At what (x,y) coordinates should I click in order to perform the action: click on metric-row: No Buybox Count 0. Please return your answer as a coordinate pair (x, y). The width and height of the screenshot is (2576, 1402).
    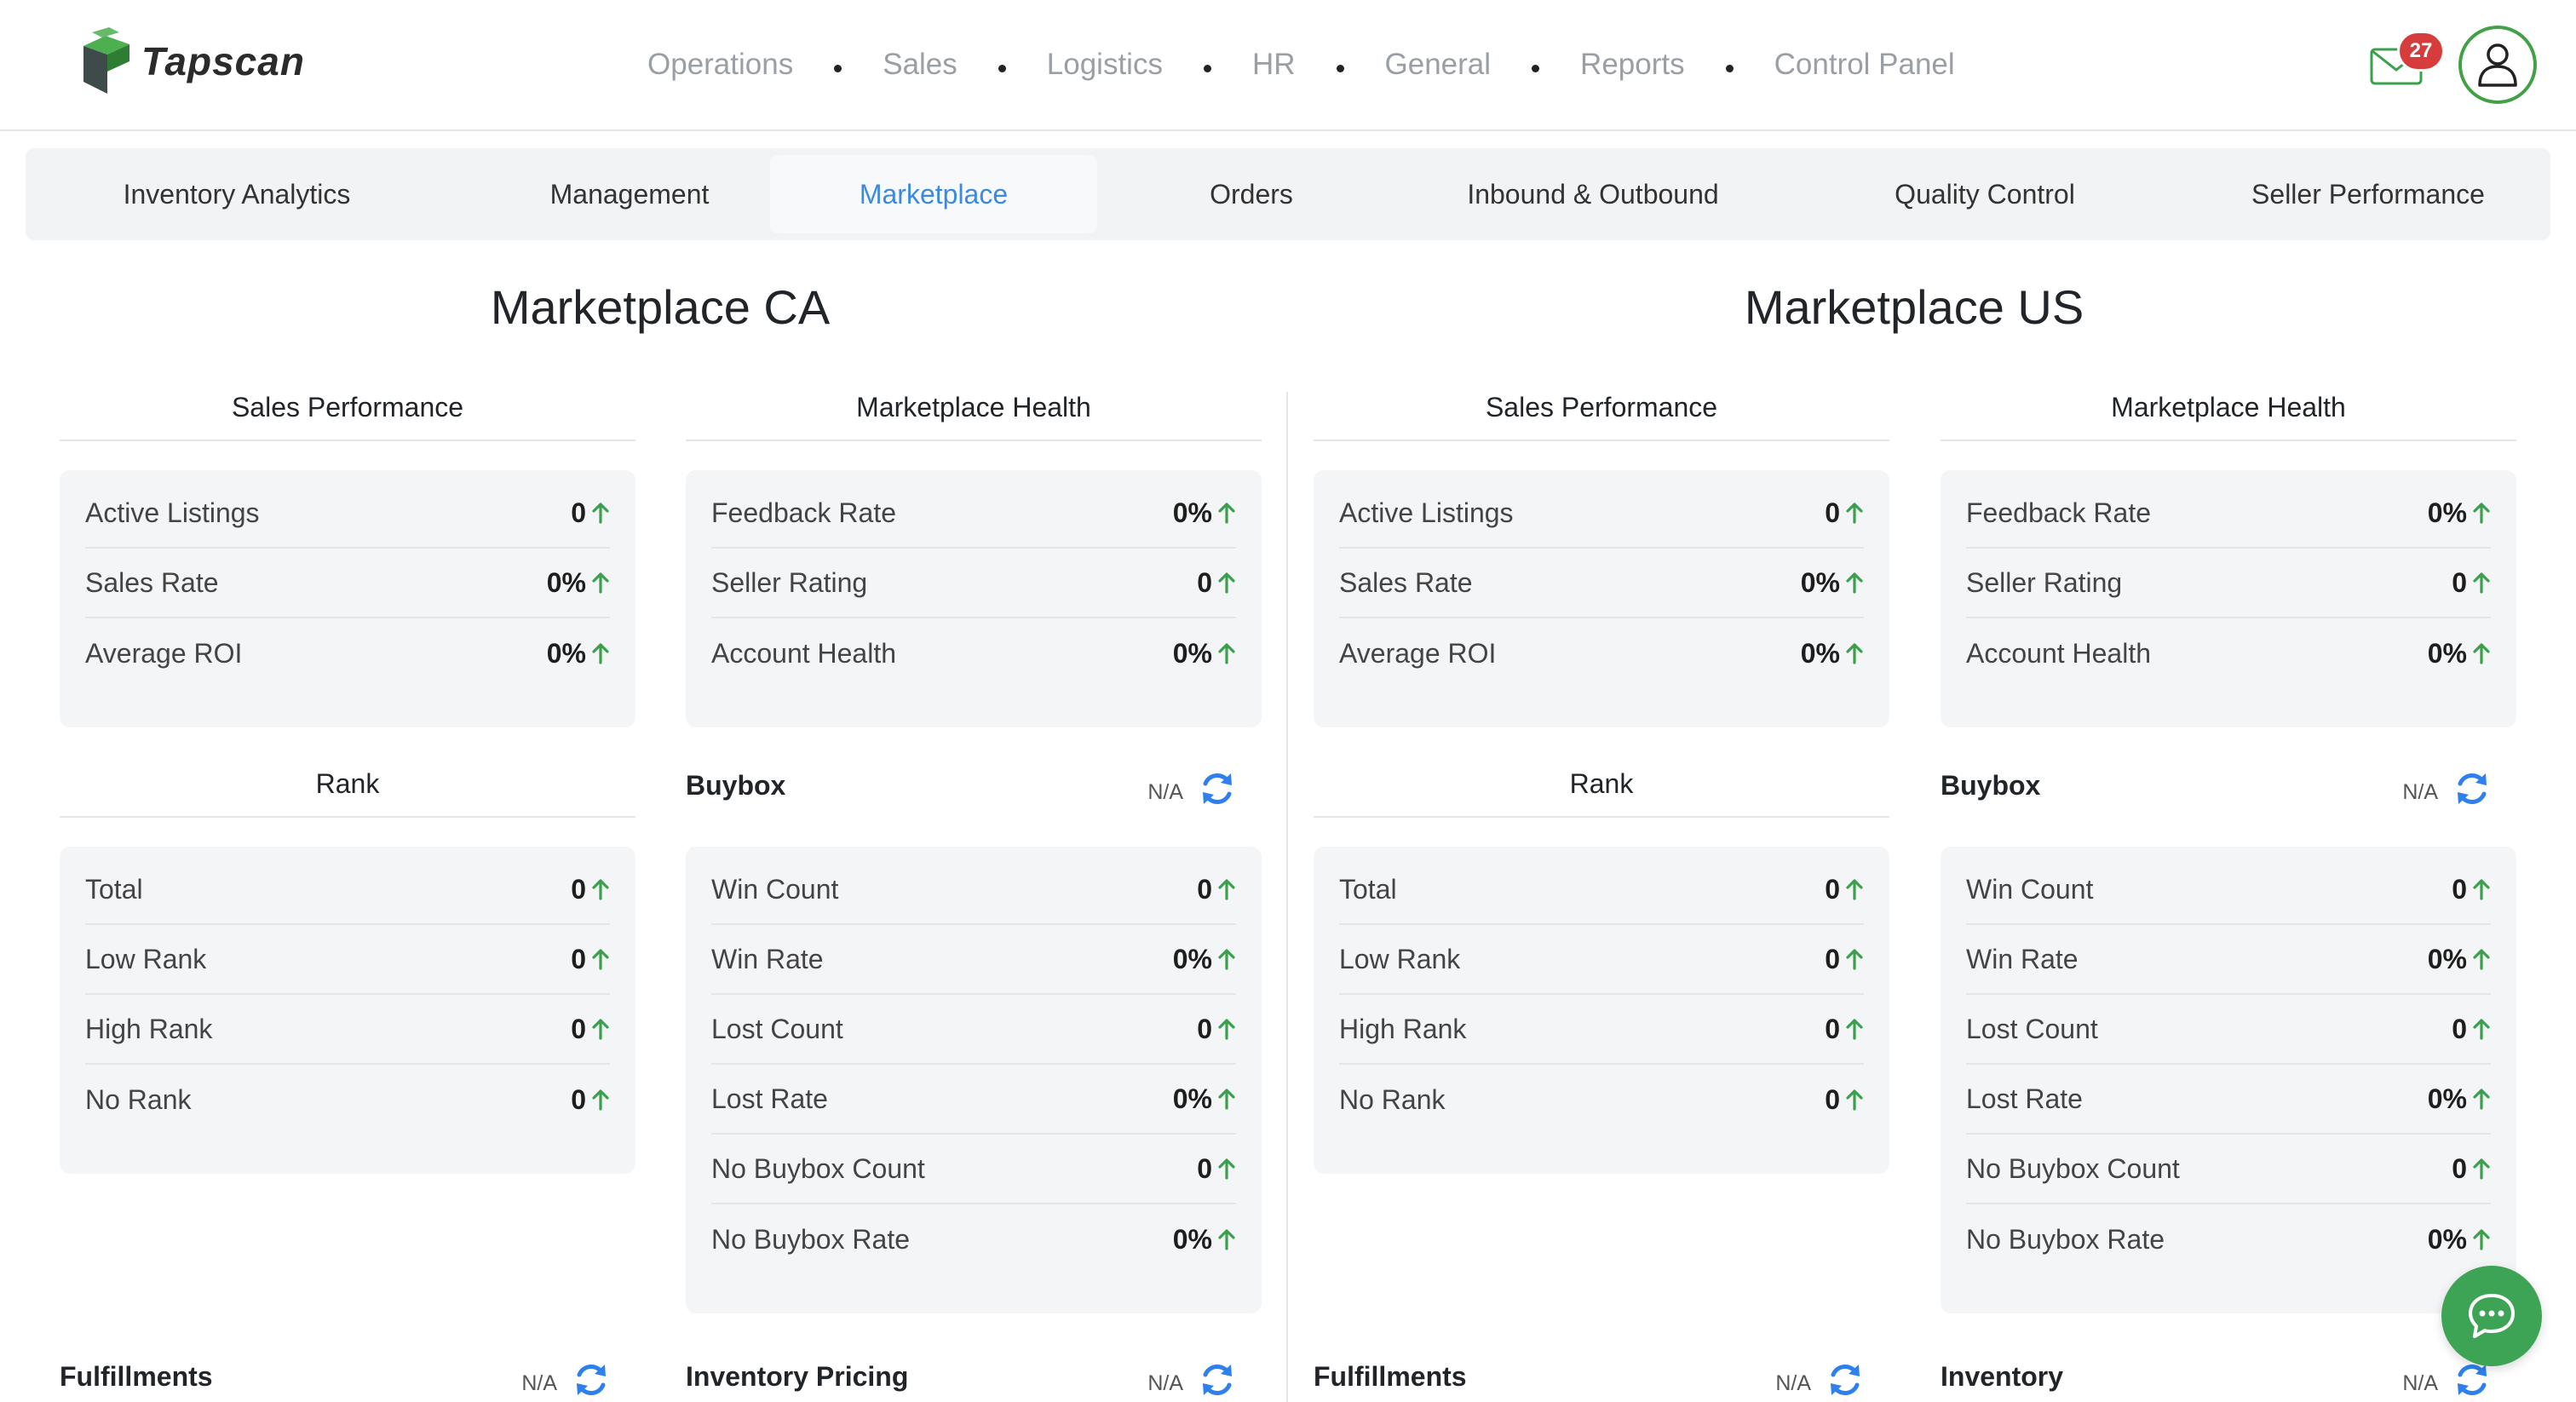
    Looking at the image, I should click on (973, 1169).